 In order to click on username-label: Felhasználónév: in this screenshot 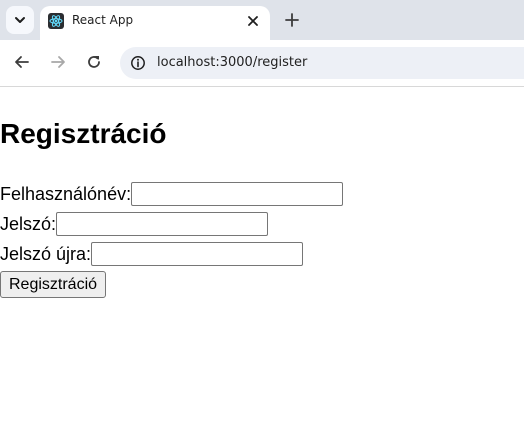, I will do `click(66, 194)`.